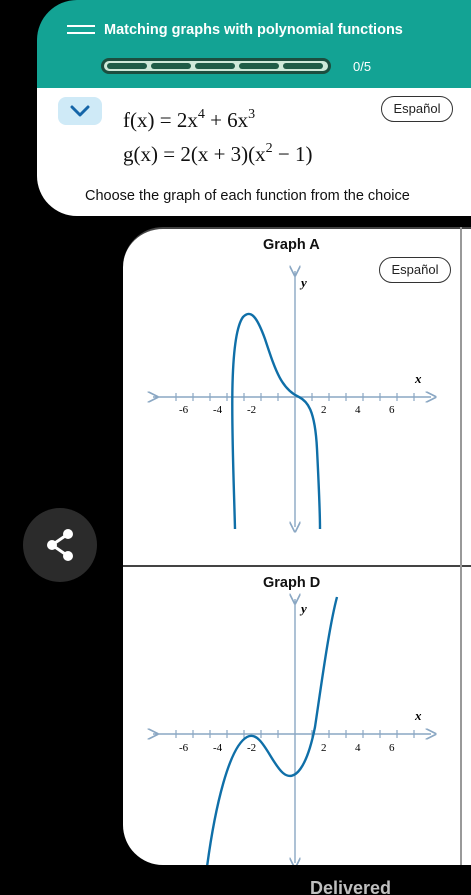 This screenshot has width=471, height=895. What do you see at coordinates (81, 32) in the screenshot?
I see `menu-icon` at bounding box center [81, 32].